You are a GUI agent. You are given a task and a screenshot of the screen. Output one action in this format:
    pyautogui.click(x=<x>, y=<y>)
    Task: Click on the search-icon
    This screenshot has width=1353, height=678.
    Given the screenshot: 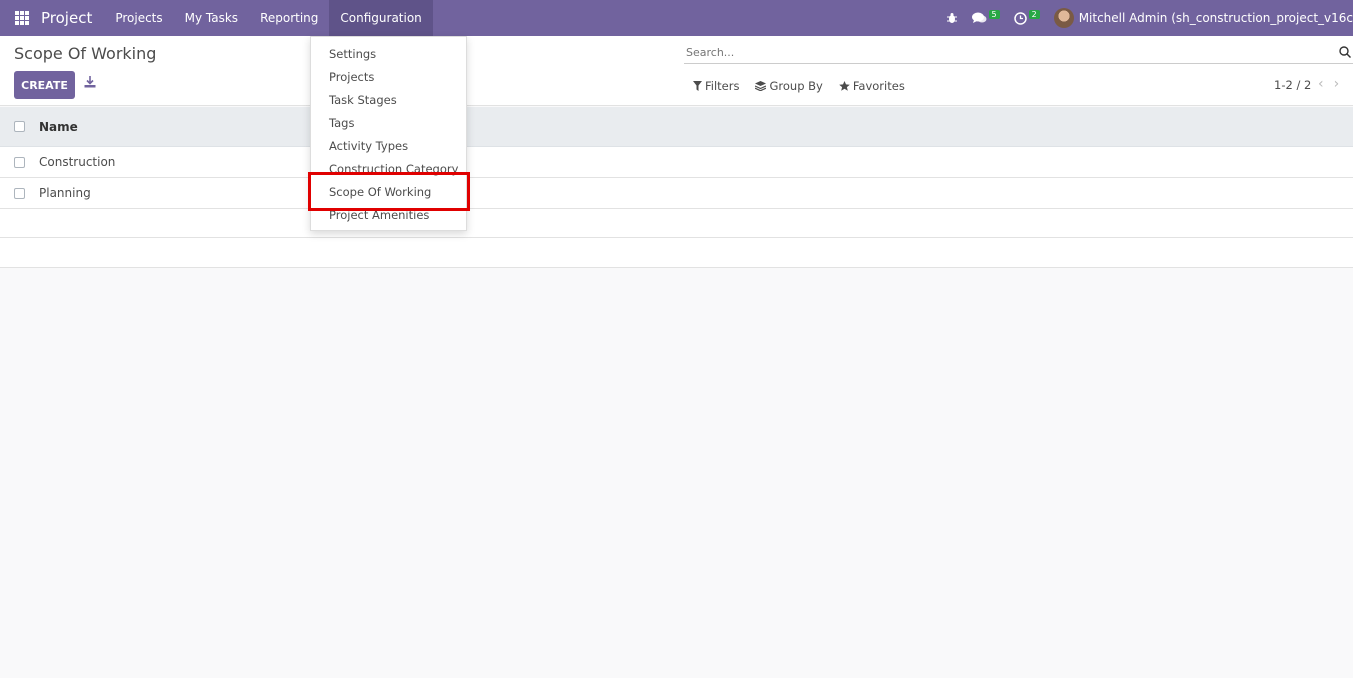 What is the action you would take?
    pyautogui.click(x=1345, y=52)
    